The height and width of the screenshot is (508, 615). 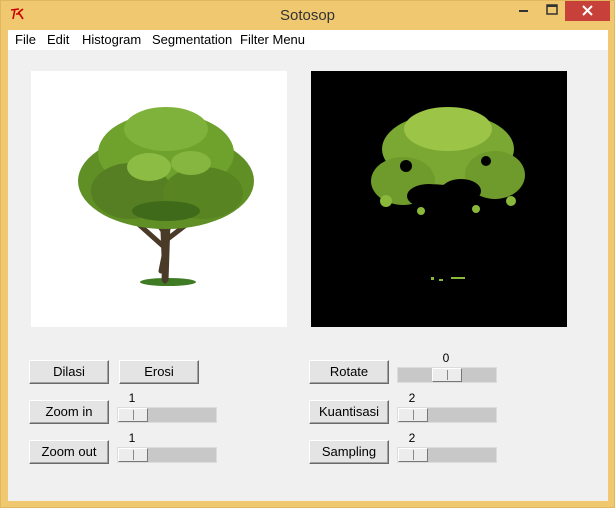 What do you see at coordinates (447, 415) in the screenshot?
I see `kuantisasi-trough` at bounding box center [447, 415].